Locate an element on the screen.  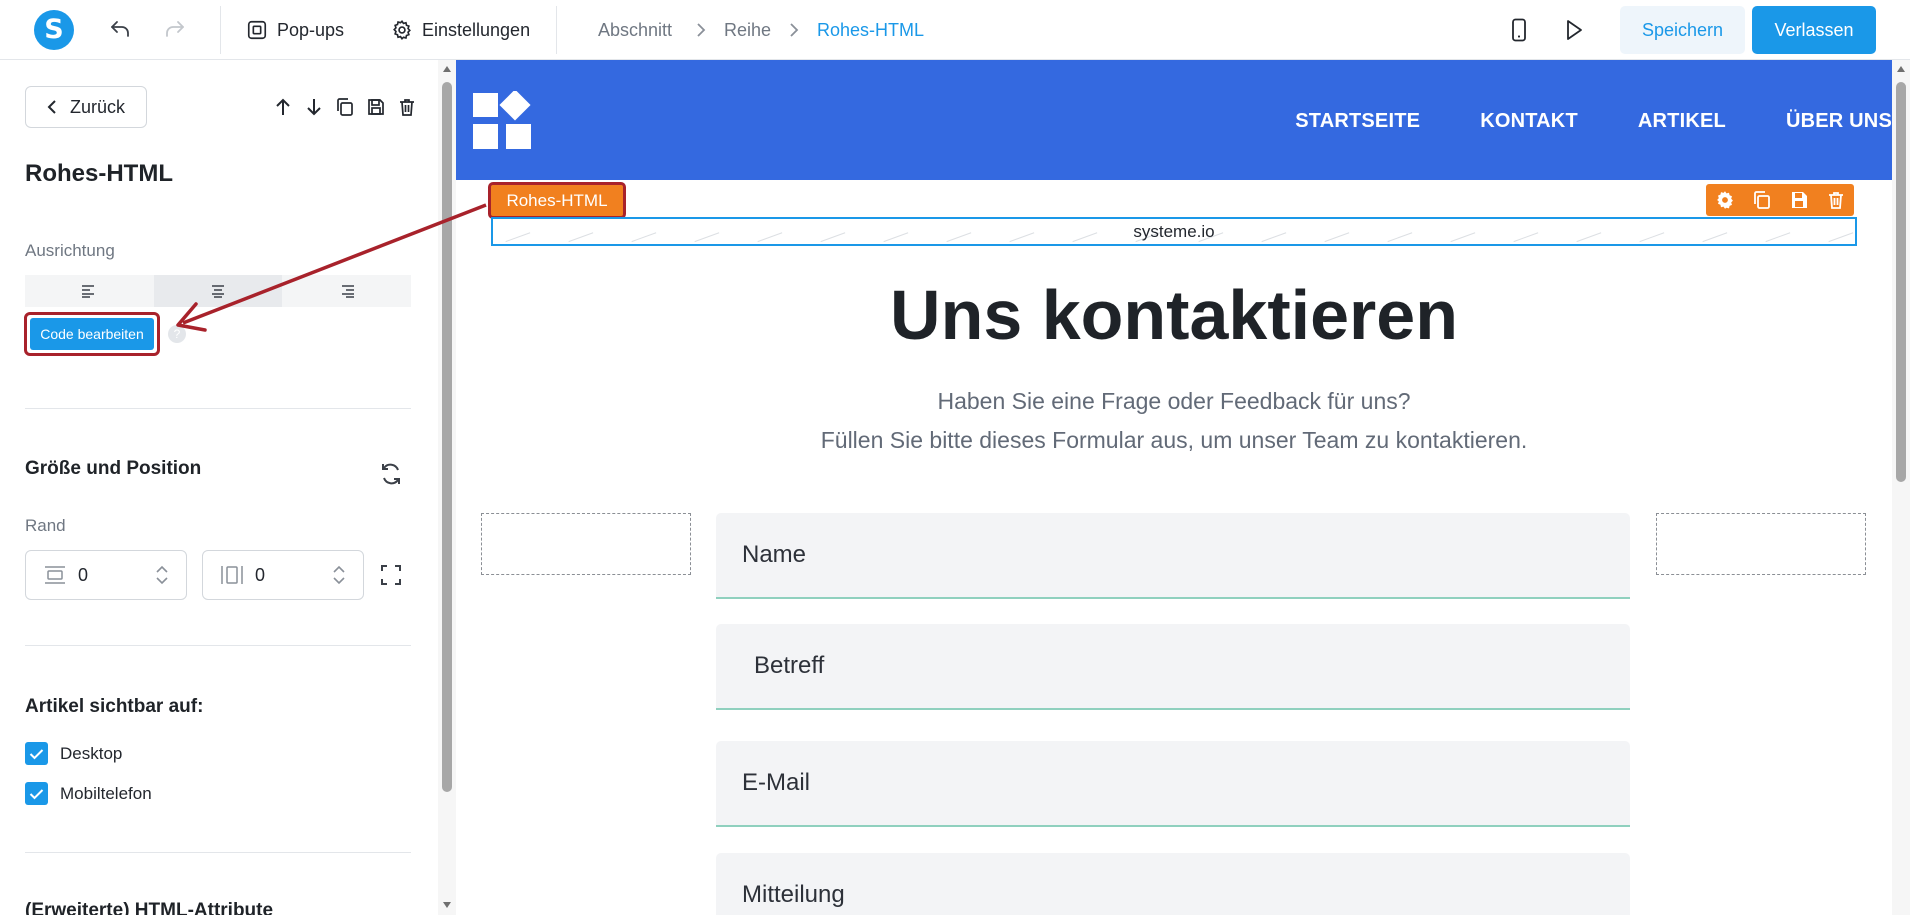
panel-scrollbar is located at coordinates (447, 487).